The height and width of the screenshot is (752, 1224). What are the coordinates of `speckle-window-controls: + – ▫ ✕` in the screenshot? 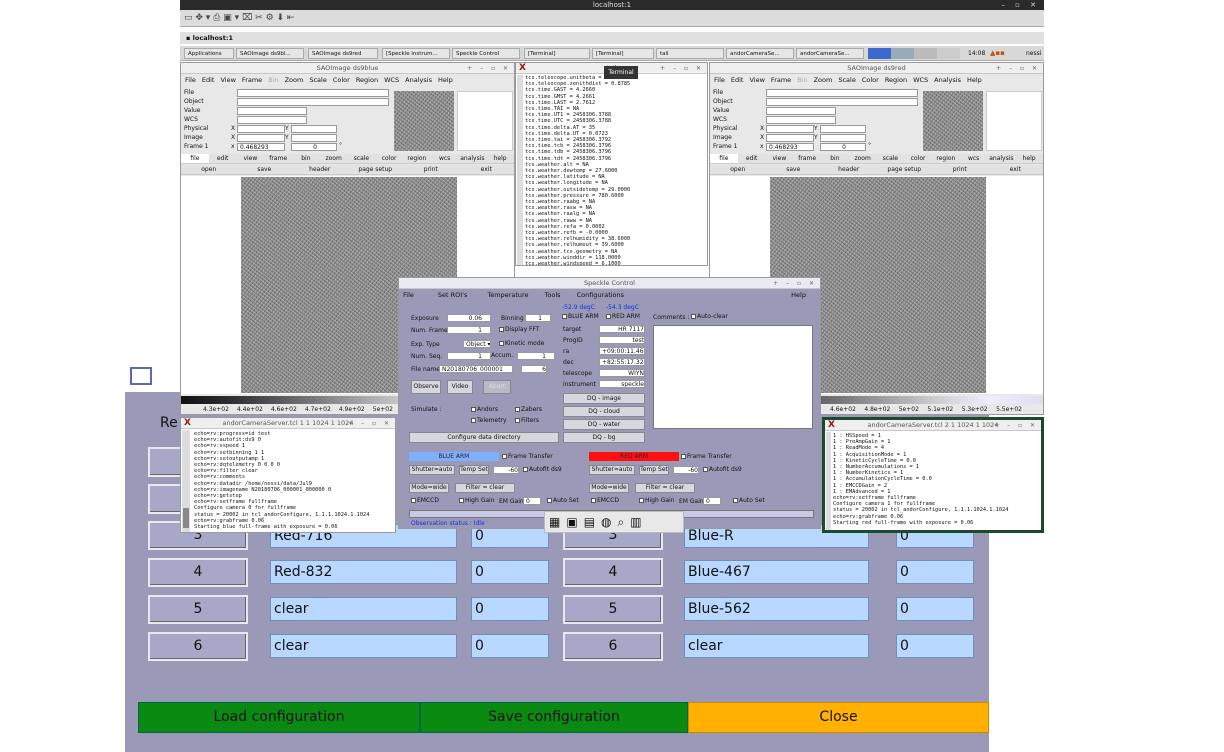 It's located at (795, 283).